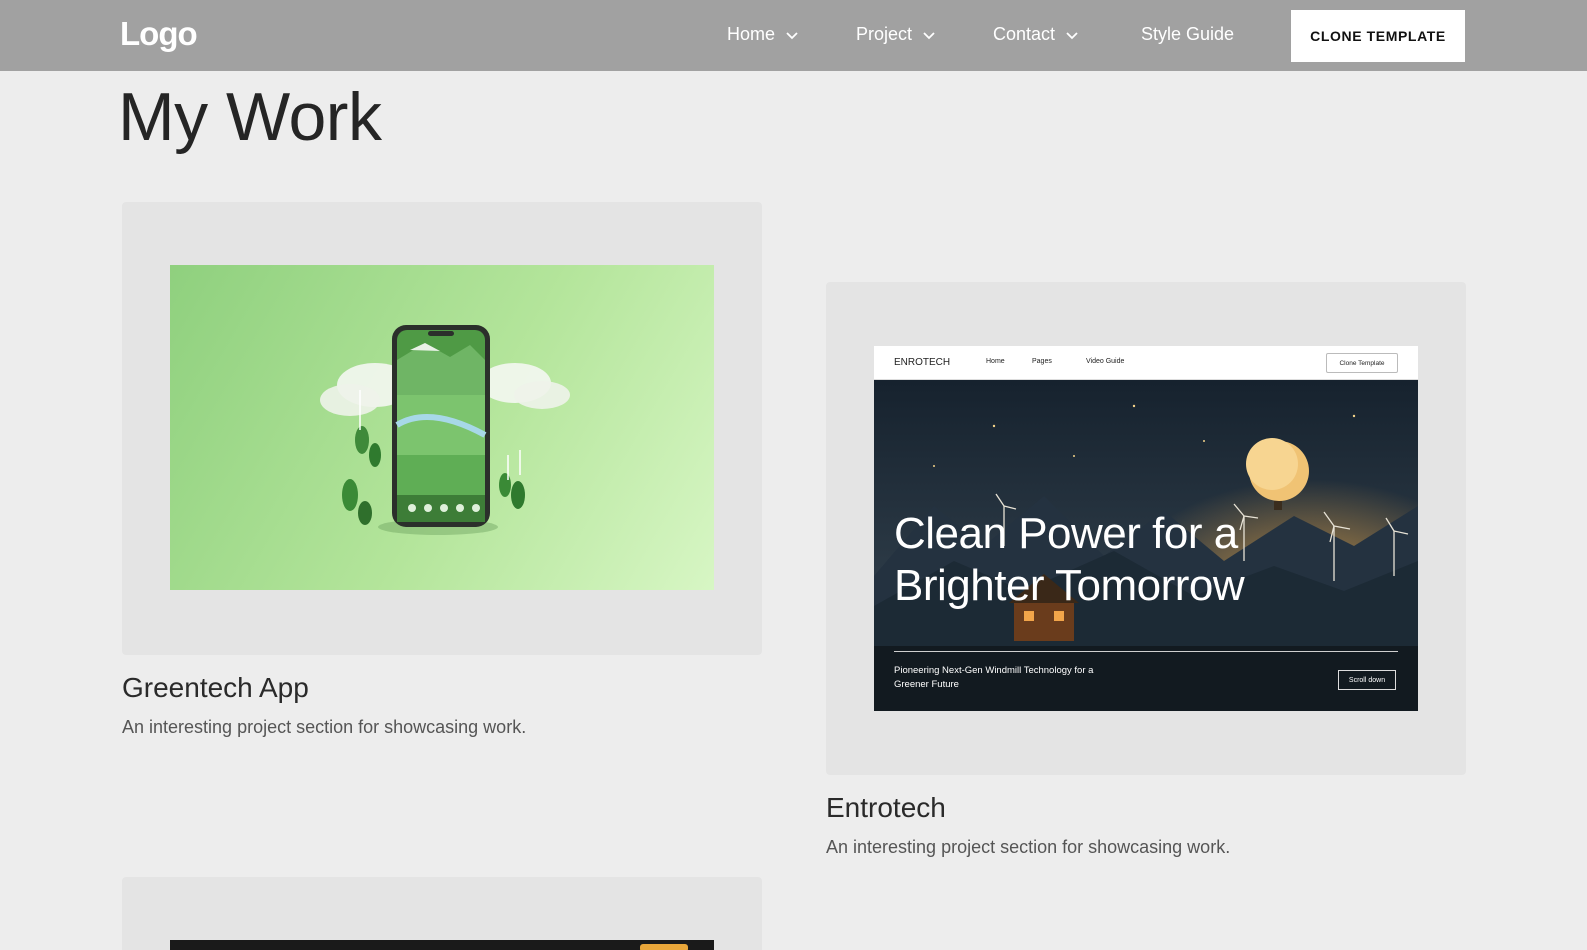 The width and height of the screenshot is (1587, 950). What do you see at coordinates (995, 361) in the screenshot?
I see `preview-link-home: Home` at bounding box center [995, 361].